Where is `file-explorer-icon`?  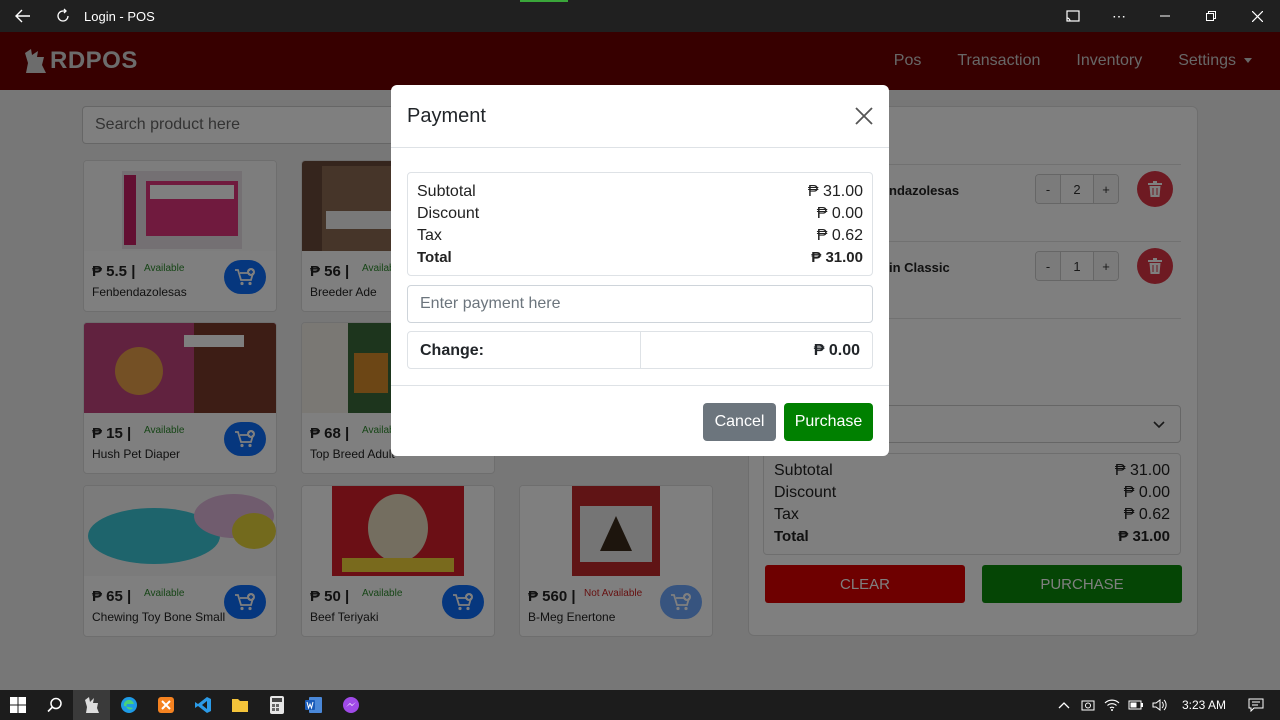 file-explorer-icon is located at coordinates (239, 705).